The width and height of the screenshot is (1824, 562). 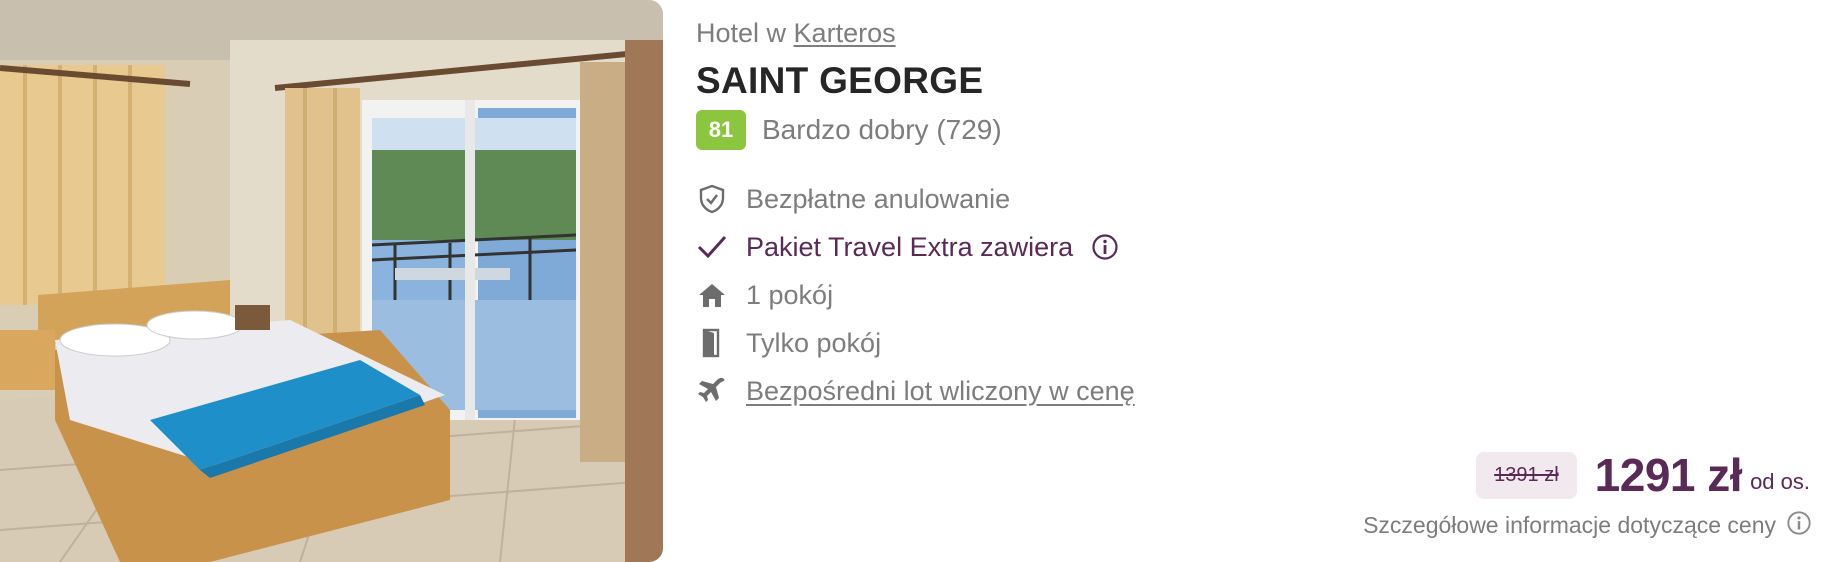 I want to click on feature-label: Tylko pokój, so click(x=814, y=342).